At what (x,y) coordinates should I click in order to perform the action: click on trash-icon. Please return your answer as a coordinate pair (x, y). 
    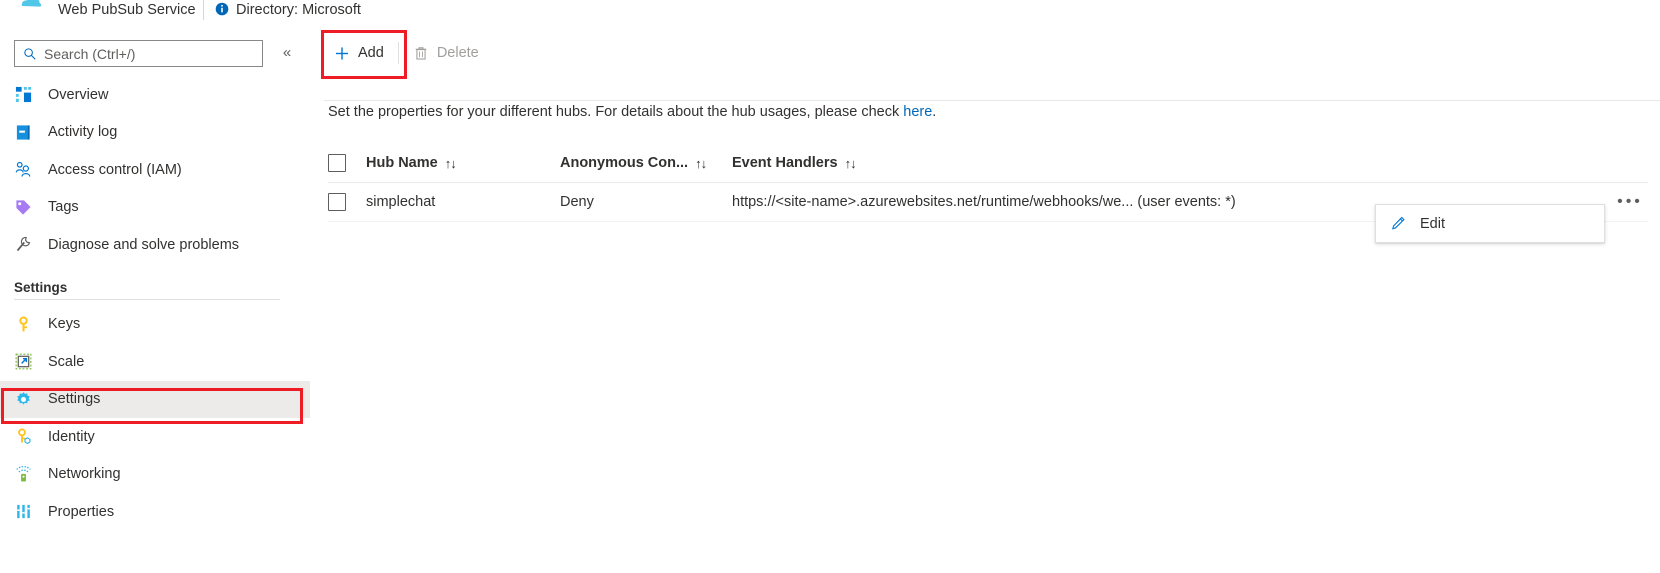
    Looking at the image, I should click on (421, 53).